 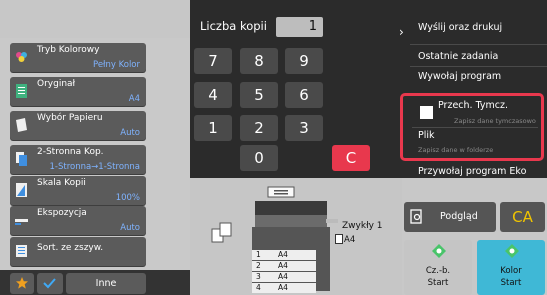 What do you see at coordinates (233, 26) in the screenshot?
I see `copies-label: Liczba kopii` at bounding box center [233, 26].